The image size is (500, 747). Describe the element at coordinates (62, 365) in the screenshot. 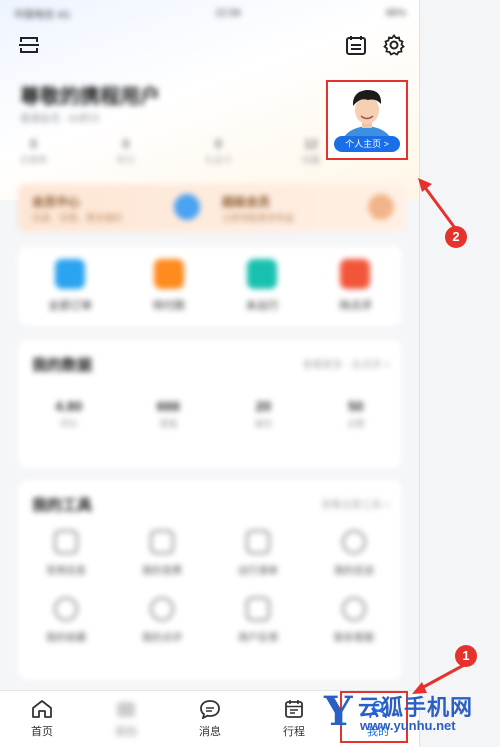

I see `my-data-title: 我的数据` at that location.